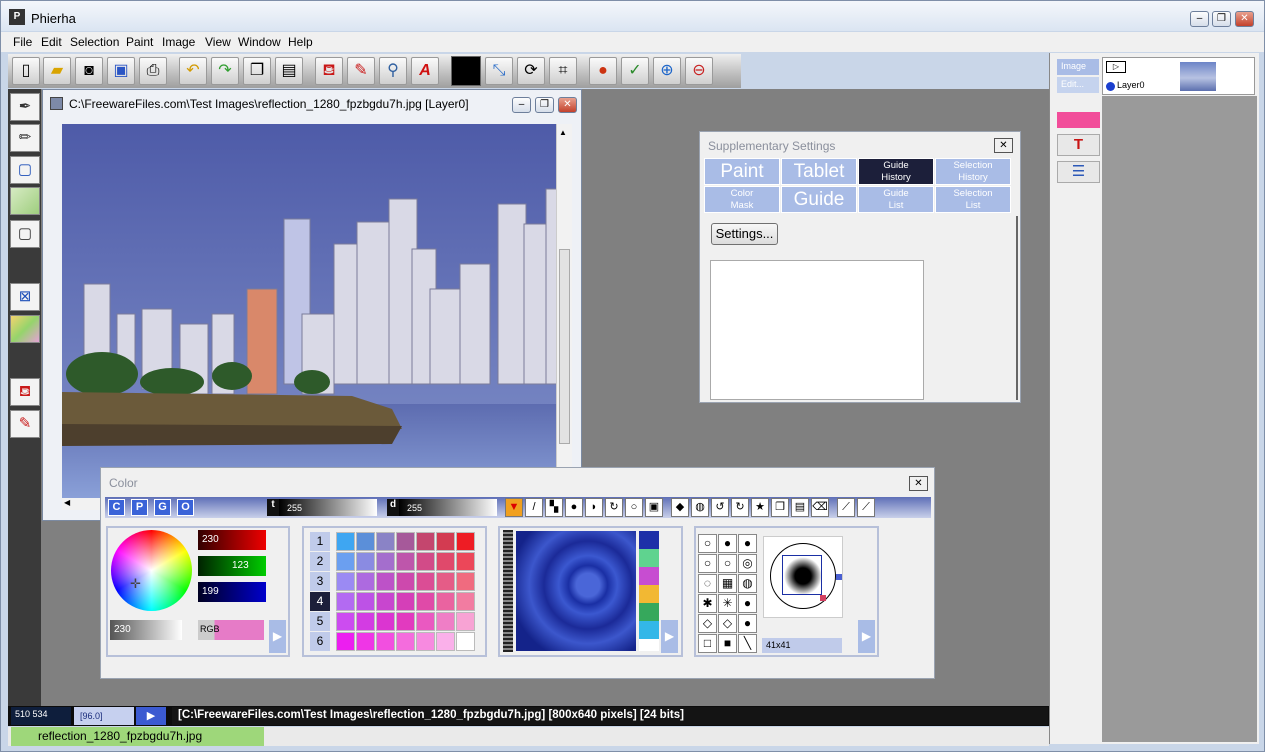 This screenshot has height=752, width=1265. What do you see at coordinates (742, 171) in the screenshot?
I see `supp-tab-paint: Paint` at bounding box center [742, 171].